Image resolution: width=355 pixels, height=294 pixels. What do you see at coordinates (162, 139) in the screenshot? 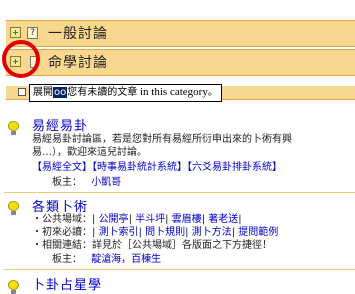
I see `forum-description-line1: 易經易卦討論區，若是您對所有易經所衍申出來的卜術有興` at bounding box center [162, 139].